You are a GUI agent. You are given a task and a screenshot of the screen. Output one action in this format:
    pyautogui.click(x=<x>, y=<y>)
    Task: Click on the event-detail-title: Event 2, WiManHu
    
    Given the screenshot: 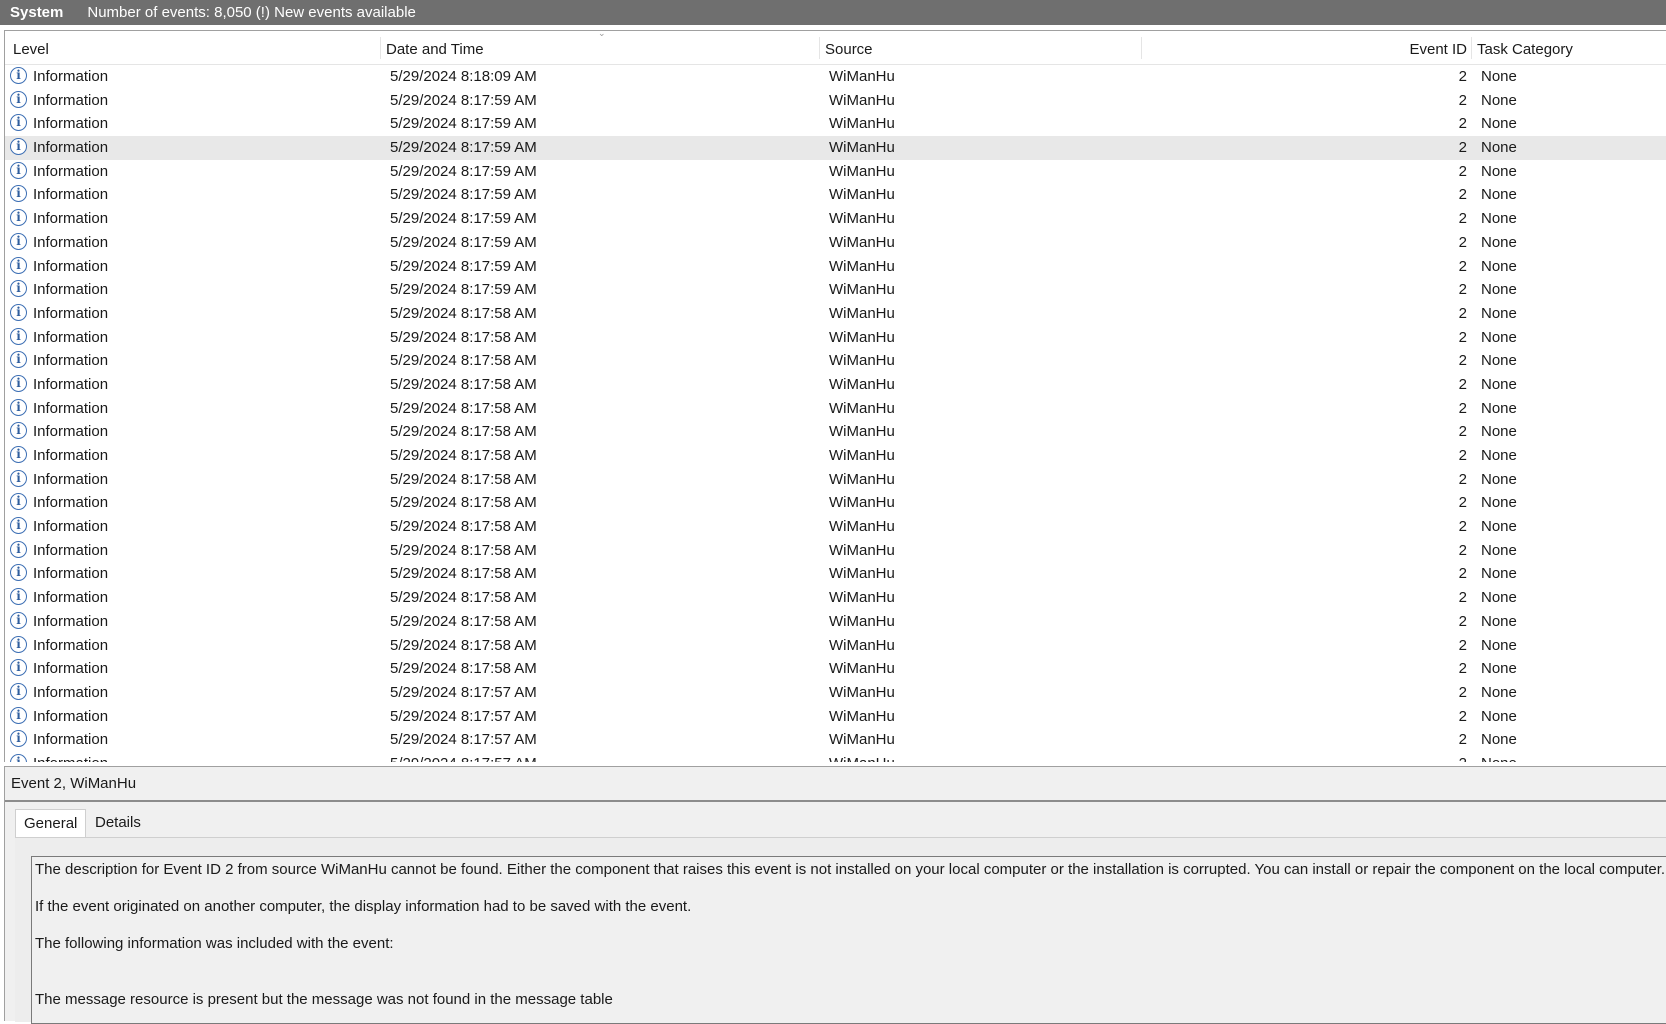 What is the action you would take?
    pyautogui.click(x=74, y=783)
    